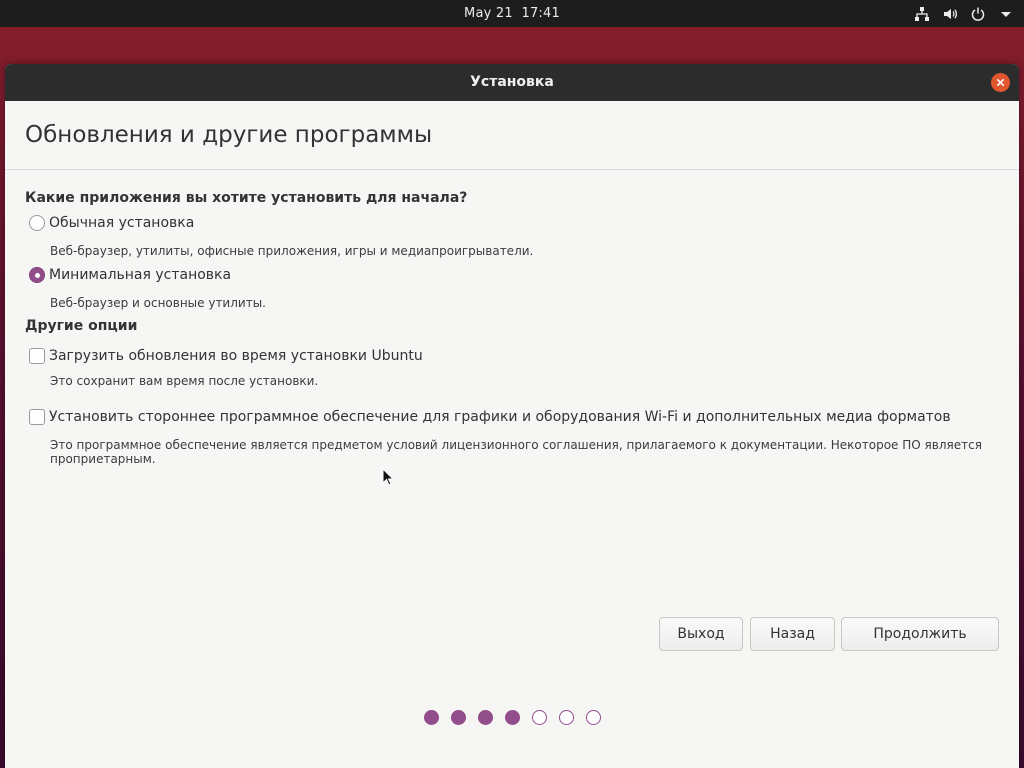  I want to click on clock-time: 17:41, so click(540, 13).